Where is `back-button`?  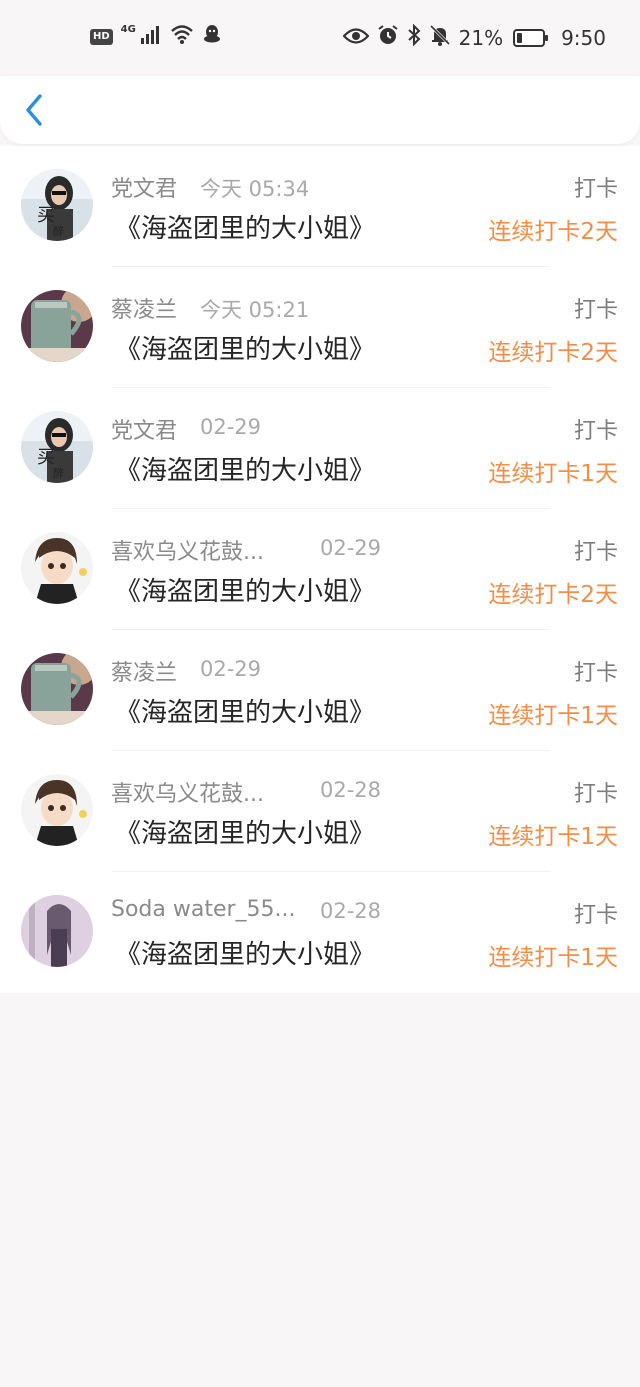
back-button is located at coordinates (35, 110).